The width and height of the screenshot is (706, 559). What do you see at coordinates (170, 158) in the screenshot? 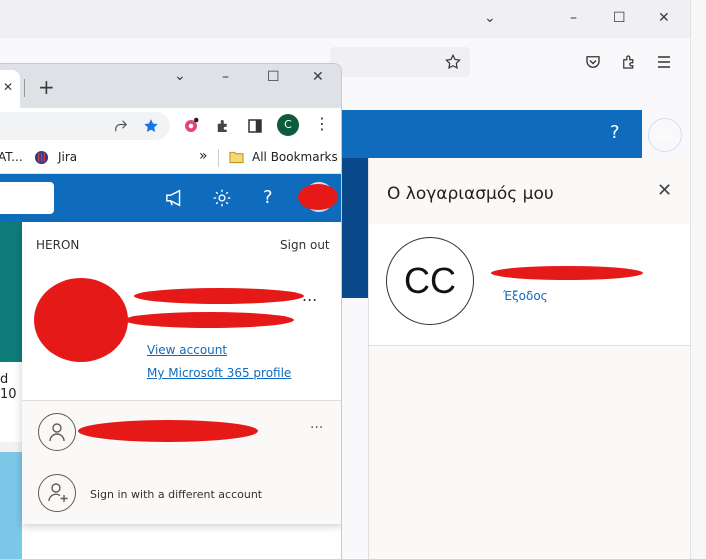
I see `bookmarks-bar: AT... Jira » All Bookmarks` at bounding box center [170, 158].